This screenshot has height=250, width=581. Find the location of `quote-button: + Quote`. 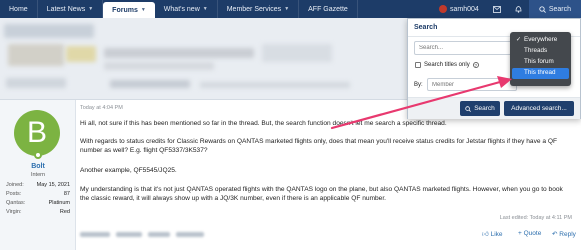

quote-button: + Quote is located at coordinates (529, 233).